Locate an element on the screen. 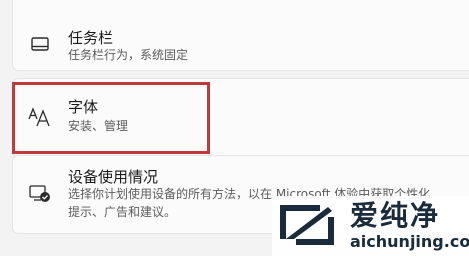 The image size is (469, 256). watermark-name: 爱纯净 is located at coordinates (395, 215).